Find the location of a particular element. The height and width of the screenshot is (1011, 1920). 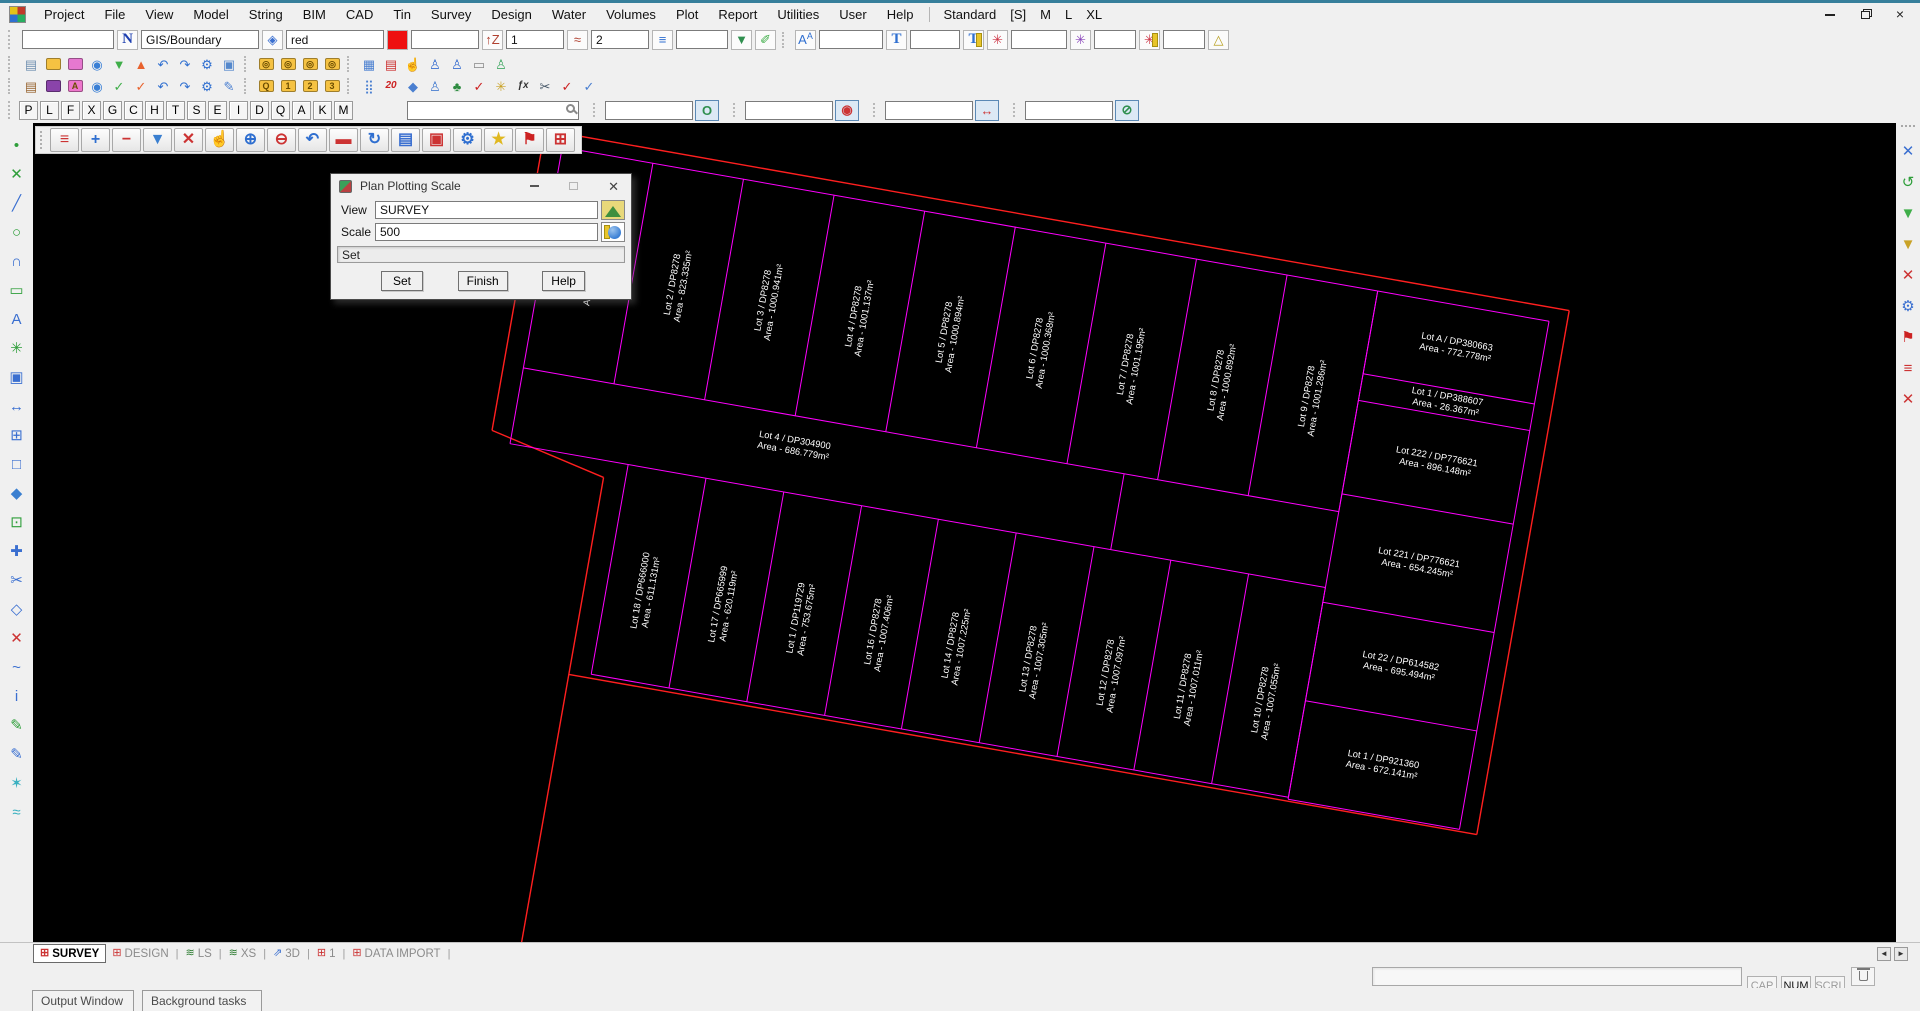

snap-button-f: F is located at coordinates (70, 110).